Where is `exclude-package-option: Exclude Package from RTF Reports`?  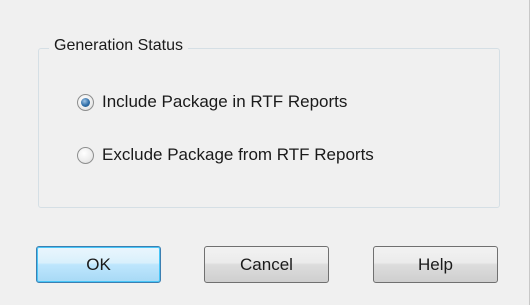 exclude-package-option: Exclude Package from RTF Reports is located at coordinates (225, 155).